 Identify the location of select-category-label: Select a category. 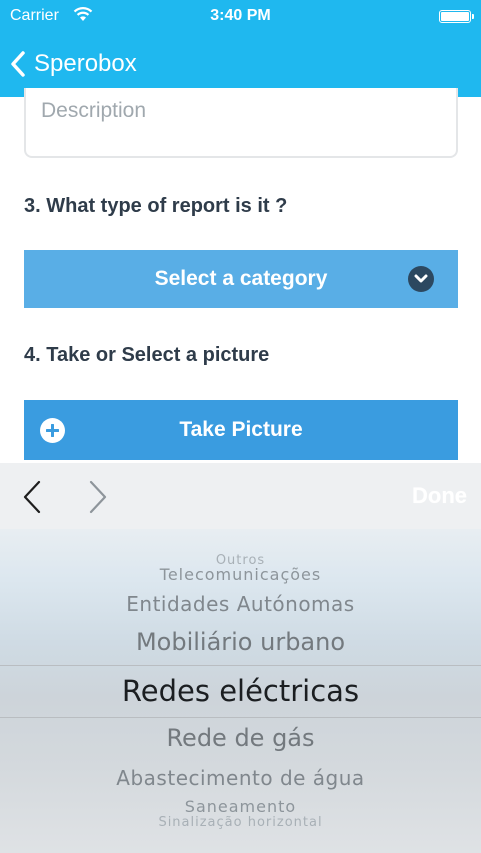
(241, 278).